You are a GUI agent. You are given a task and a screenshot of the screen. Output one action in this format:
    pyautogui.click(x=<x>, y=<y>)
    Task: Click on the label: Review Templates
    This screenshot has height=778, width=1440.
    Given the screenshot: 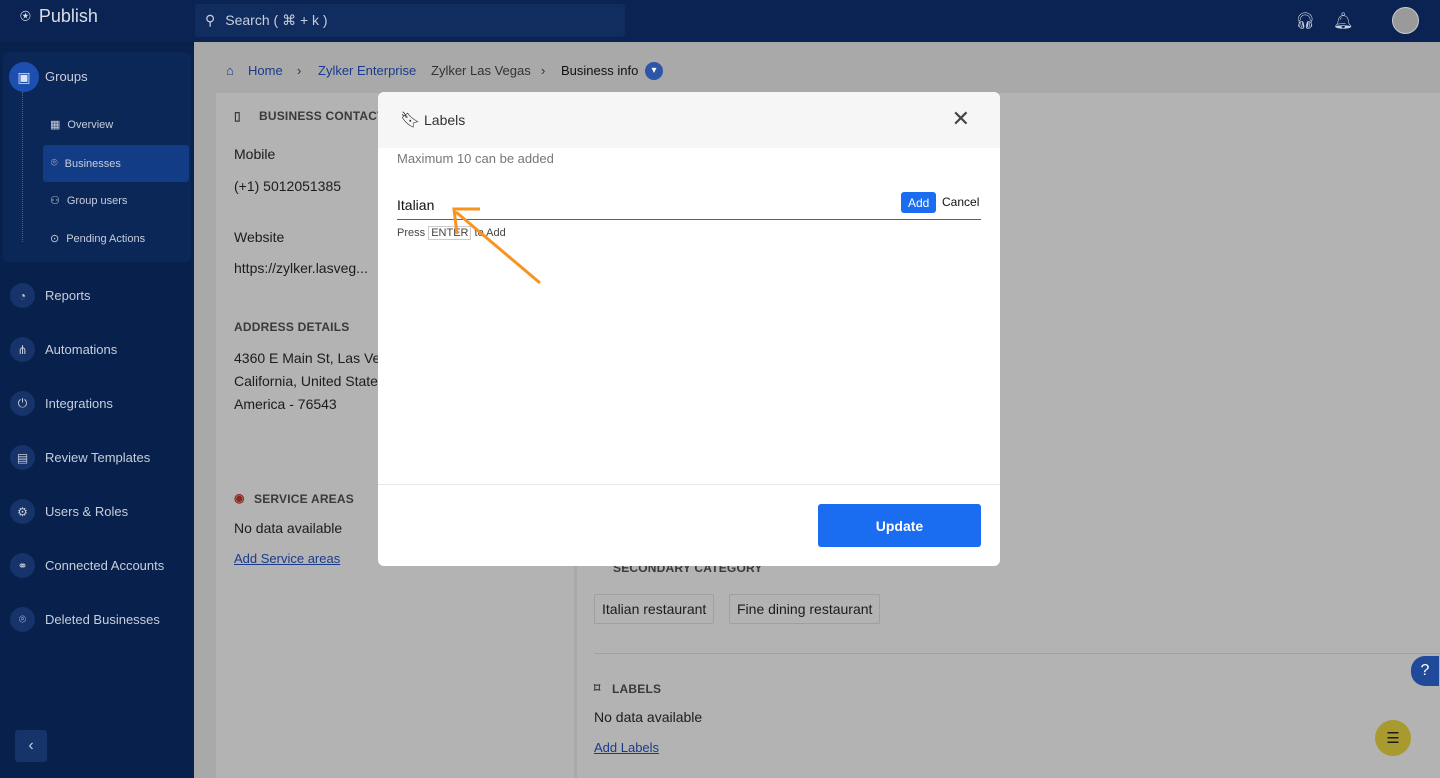 What is the action you would take?
    pyautogui.click(x=98, y=457)
    